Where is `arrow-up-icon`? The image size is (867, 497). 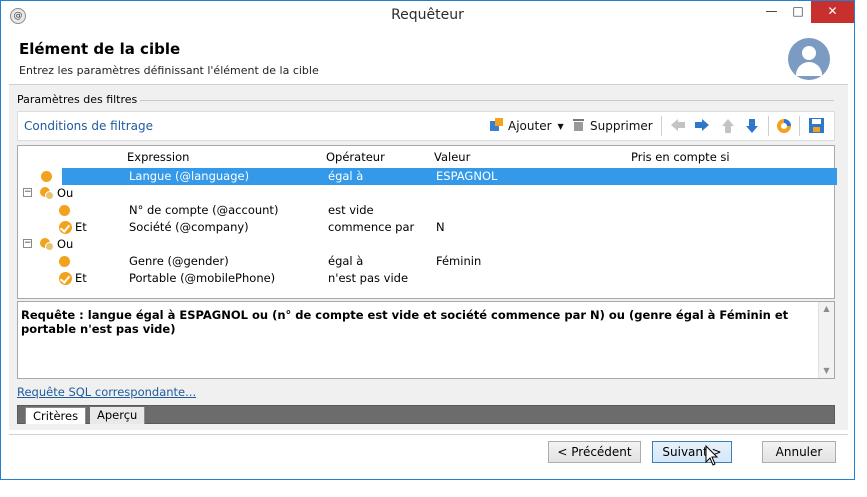 arrow-up-icon is located at coordinates (728, 126).